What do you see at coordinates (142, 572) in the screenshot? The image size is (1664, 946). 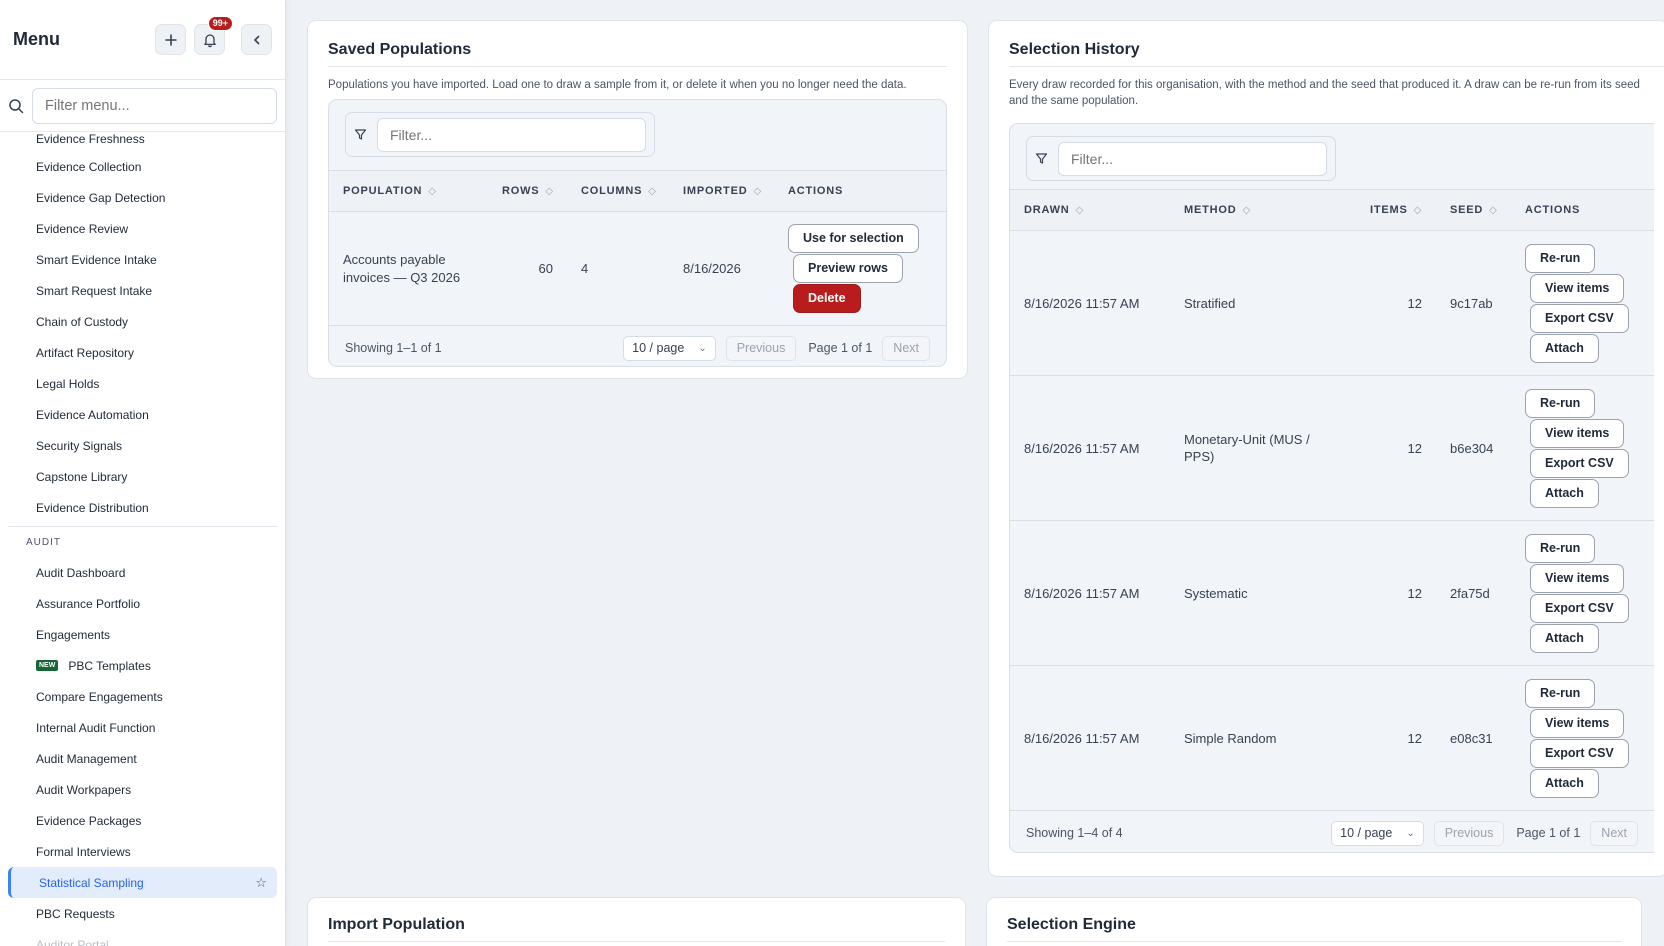 I see `sidebar-item-audit-dashboard: Audit Dashboard` at bounding box center [142, 572].